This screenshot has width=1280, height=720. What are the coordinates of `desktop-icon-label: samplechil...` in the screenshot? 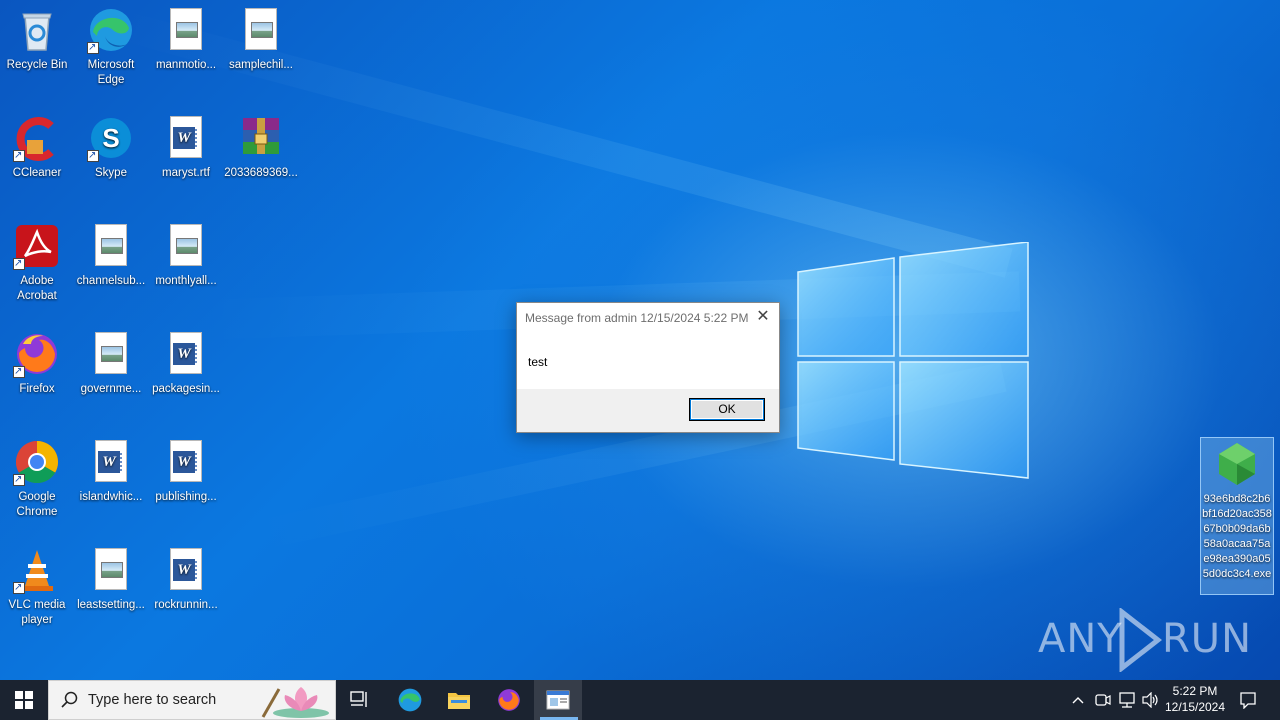 It's located at (261, 65).